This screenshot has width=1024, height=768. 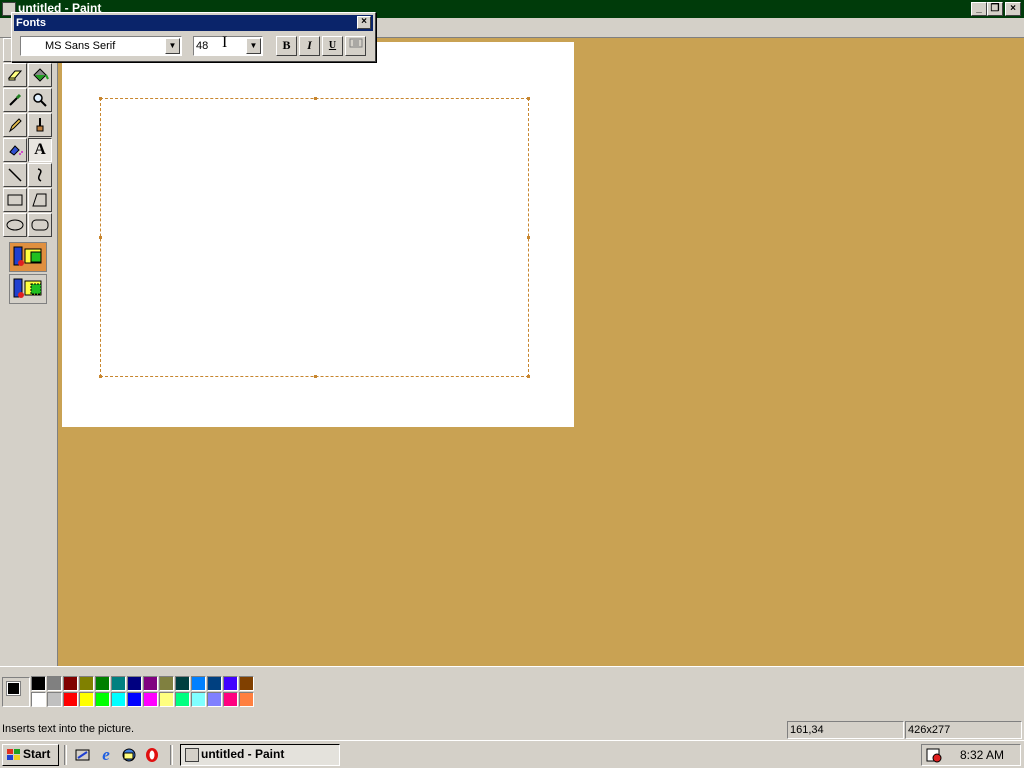 What do you see at coordinates (332, 46) in the screenshot?
I see `underline-button: U` at bounding box center [332, 46].